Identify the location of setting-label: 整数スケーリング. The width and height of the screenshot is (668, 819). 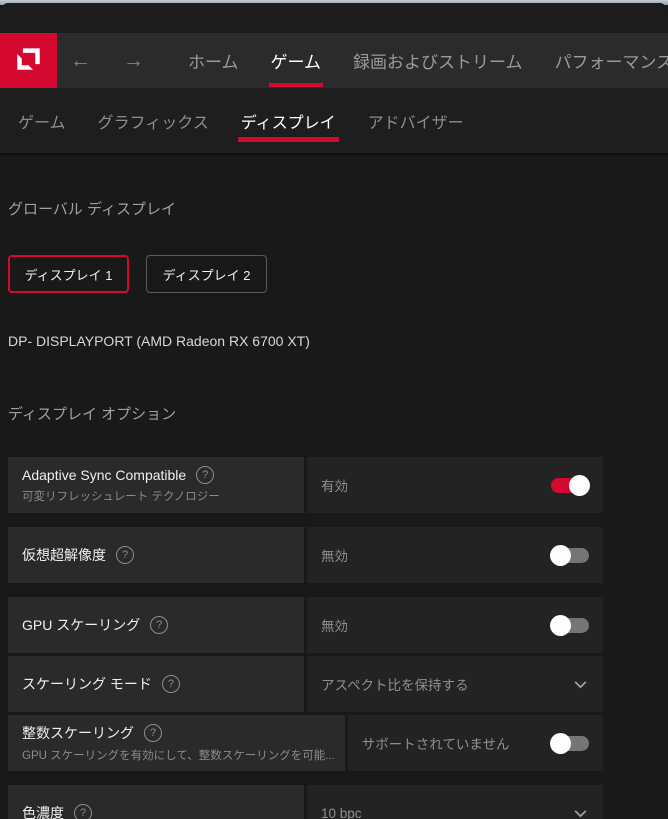
(78, 733).